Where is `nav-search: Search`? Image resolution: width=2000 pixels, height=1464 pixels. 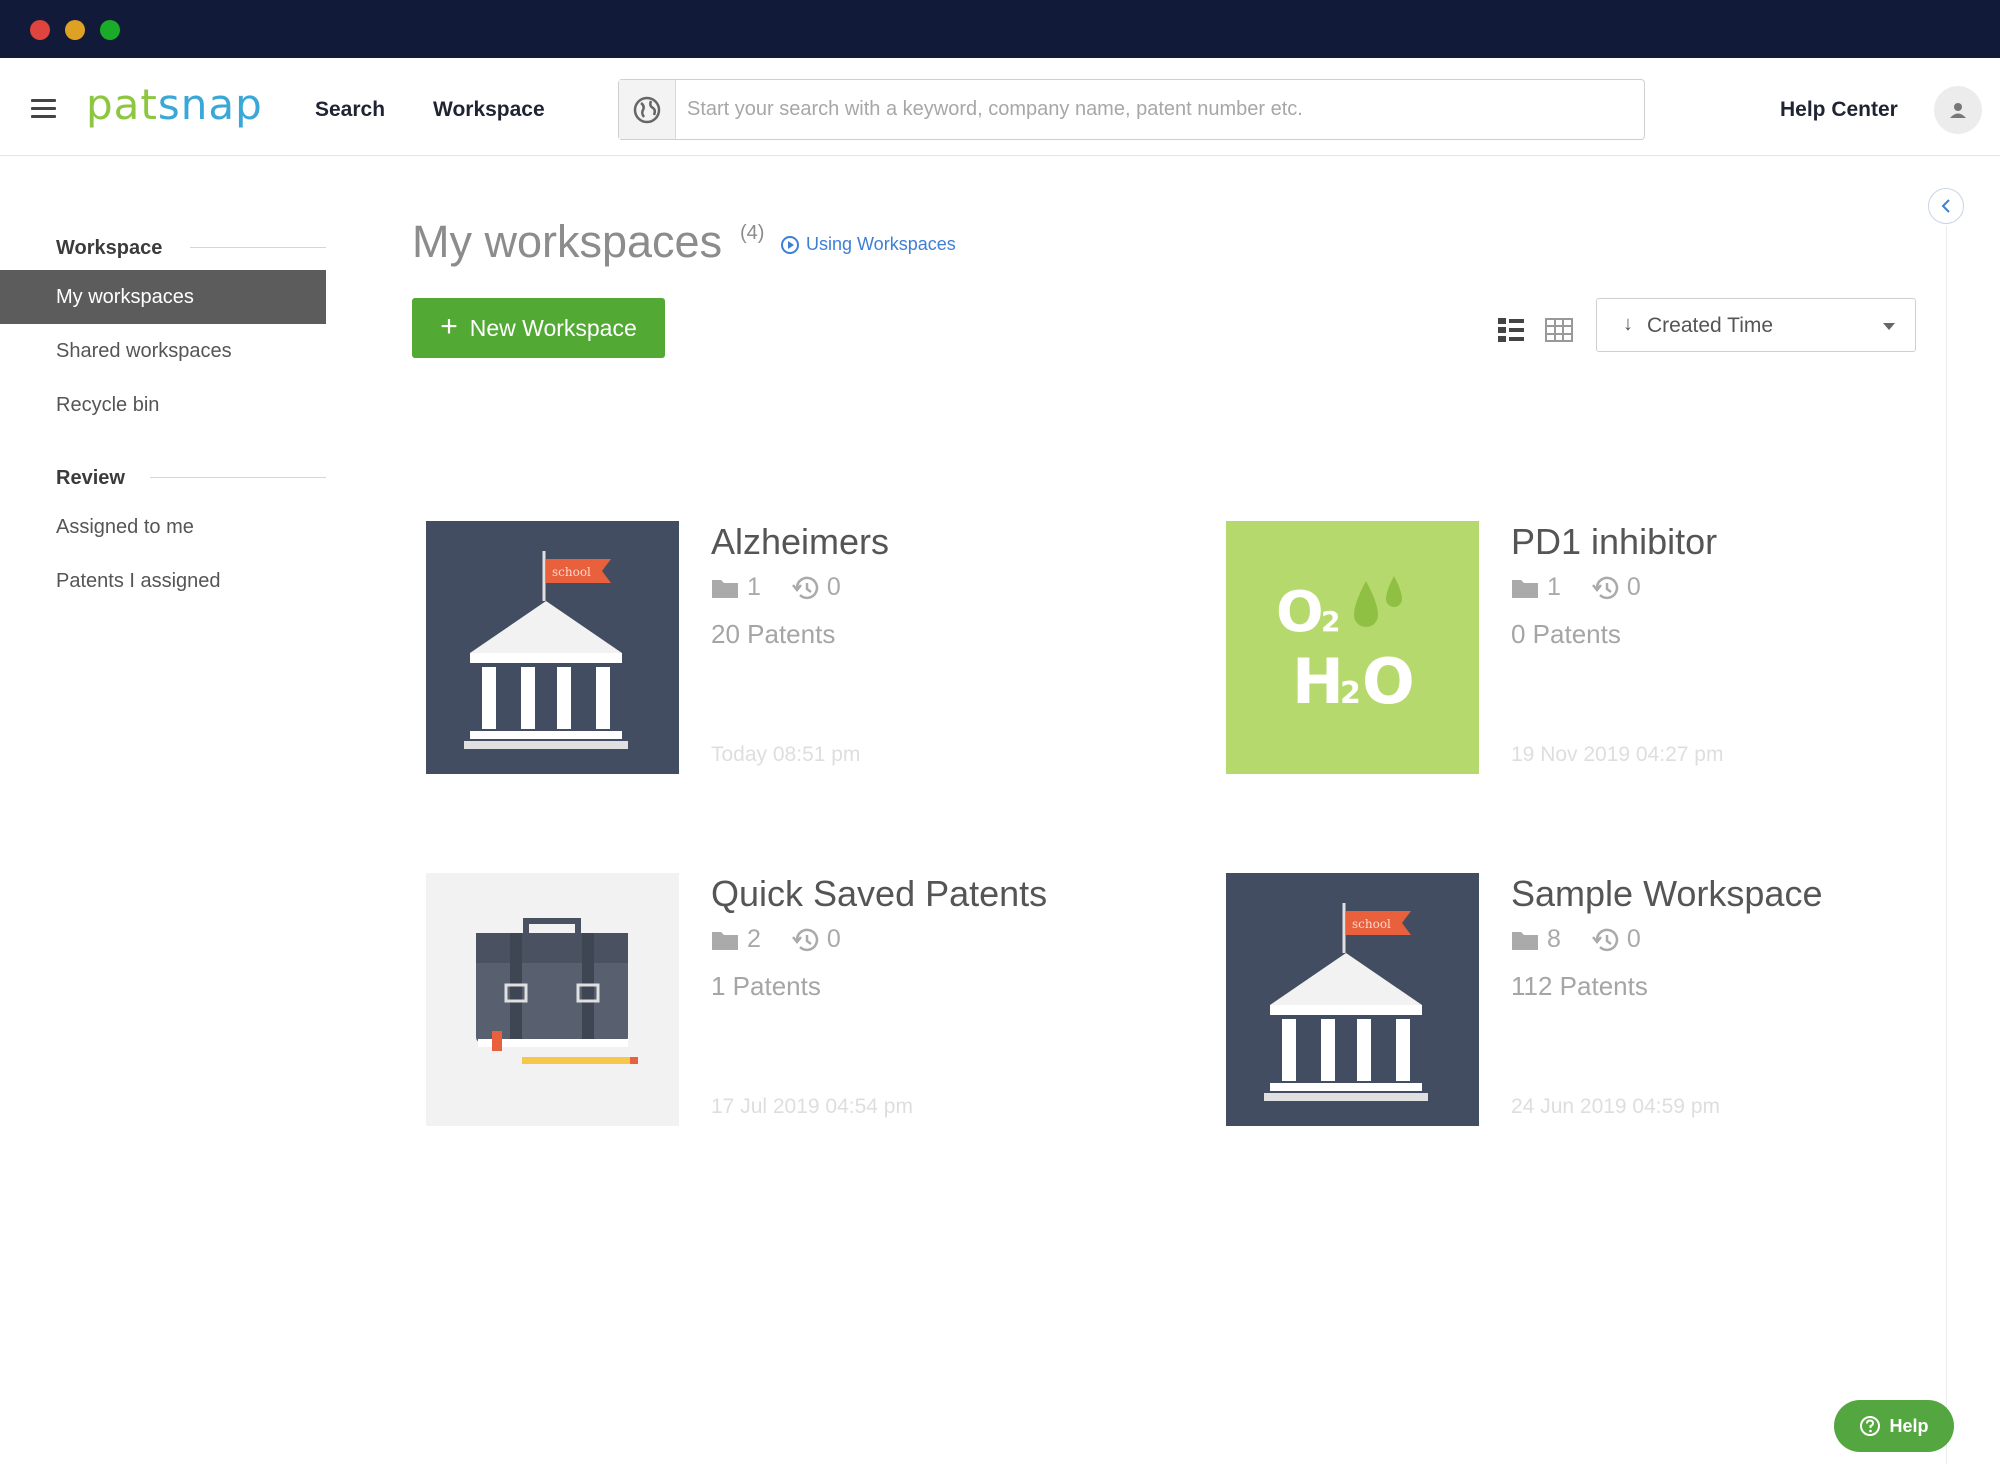 nav-search: Search is located at coordinates (350, 110).